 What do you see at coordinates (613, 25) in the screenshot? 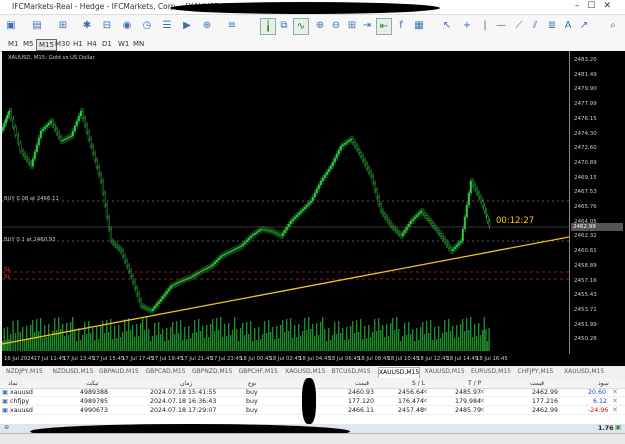
I see `search-icon: ⌕` at bounding box center [613, 25].